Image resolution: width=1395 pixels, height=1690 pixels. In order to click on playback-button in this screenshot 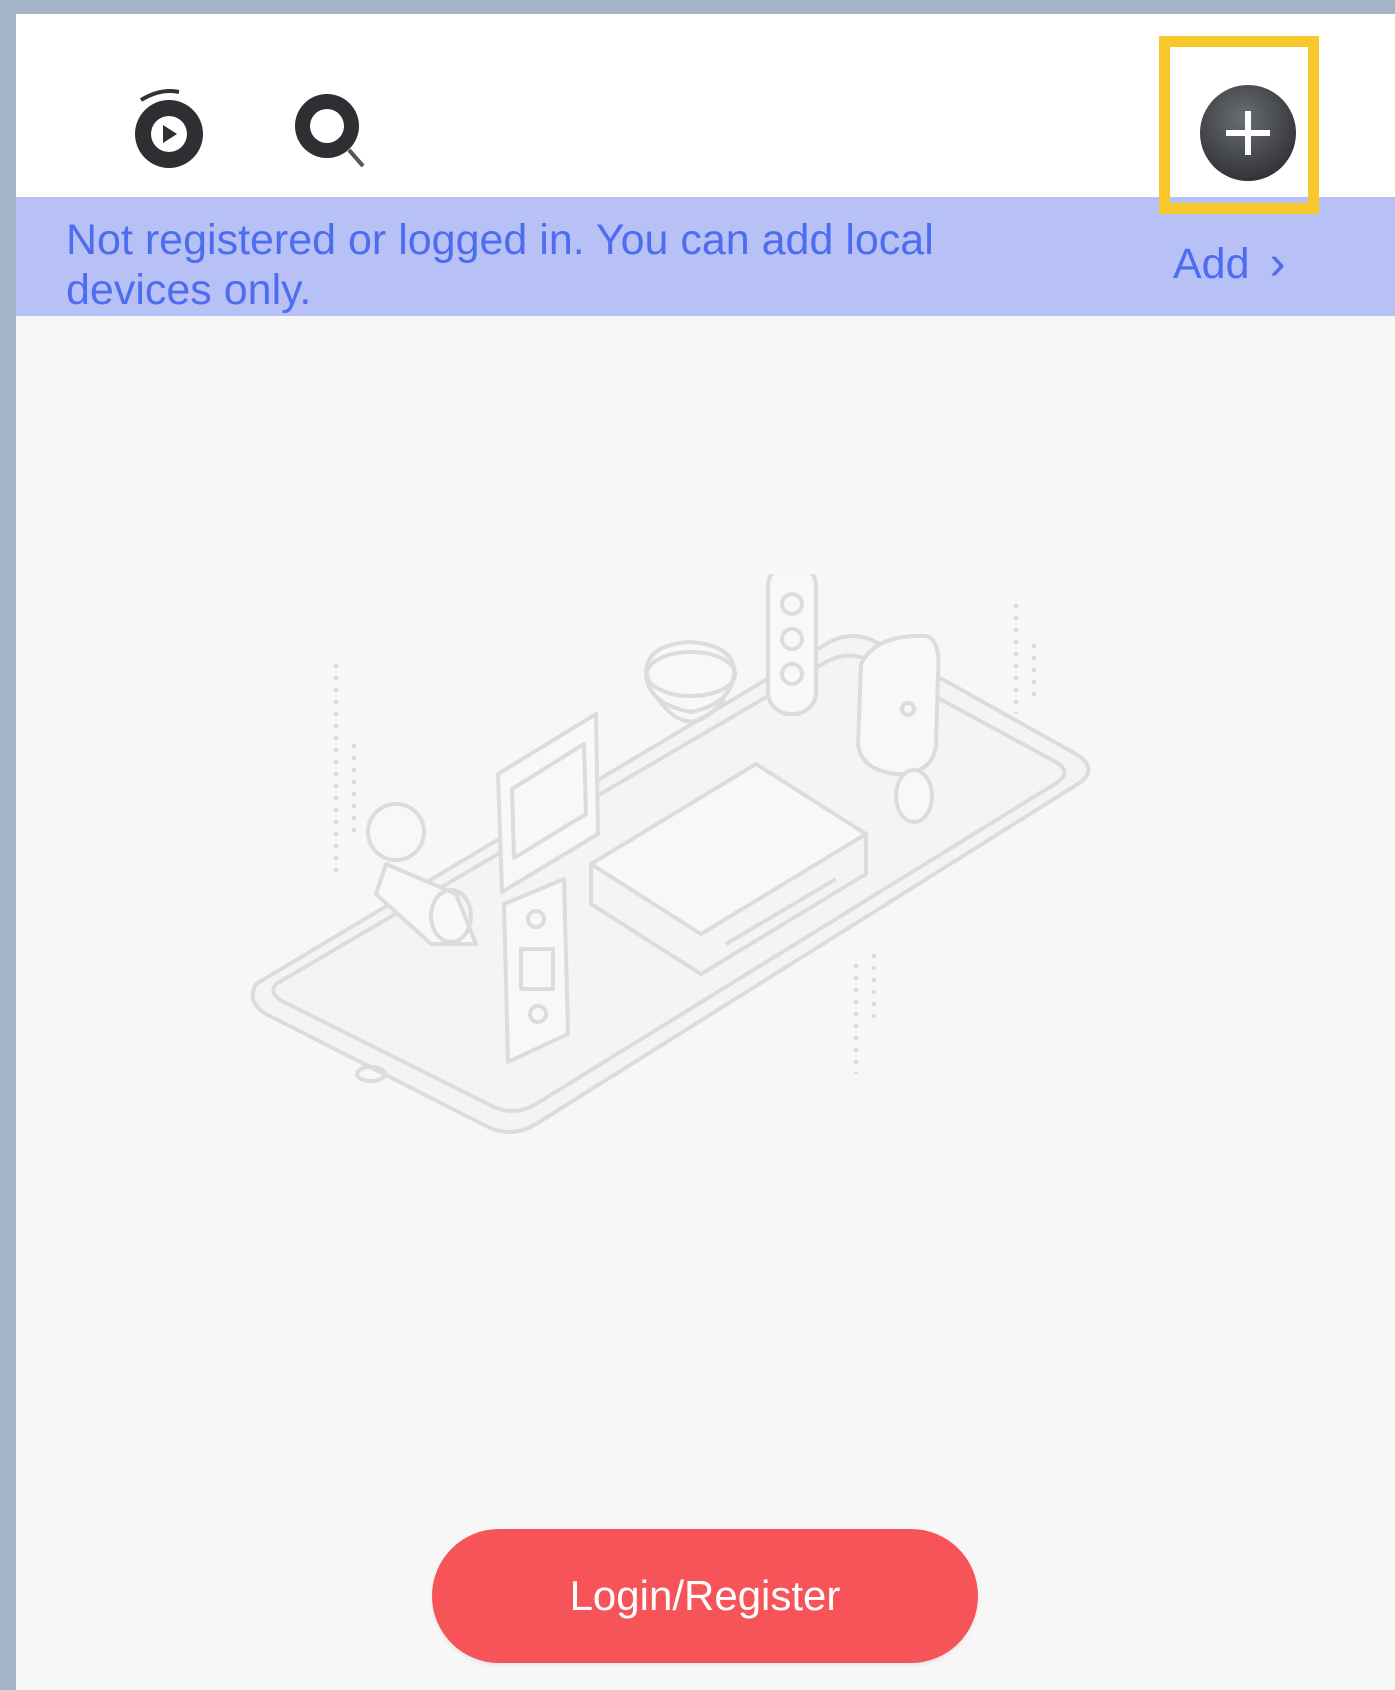, I will do `click(171, 126)`.